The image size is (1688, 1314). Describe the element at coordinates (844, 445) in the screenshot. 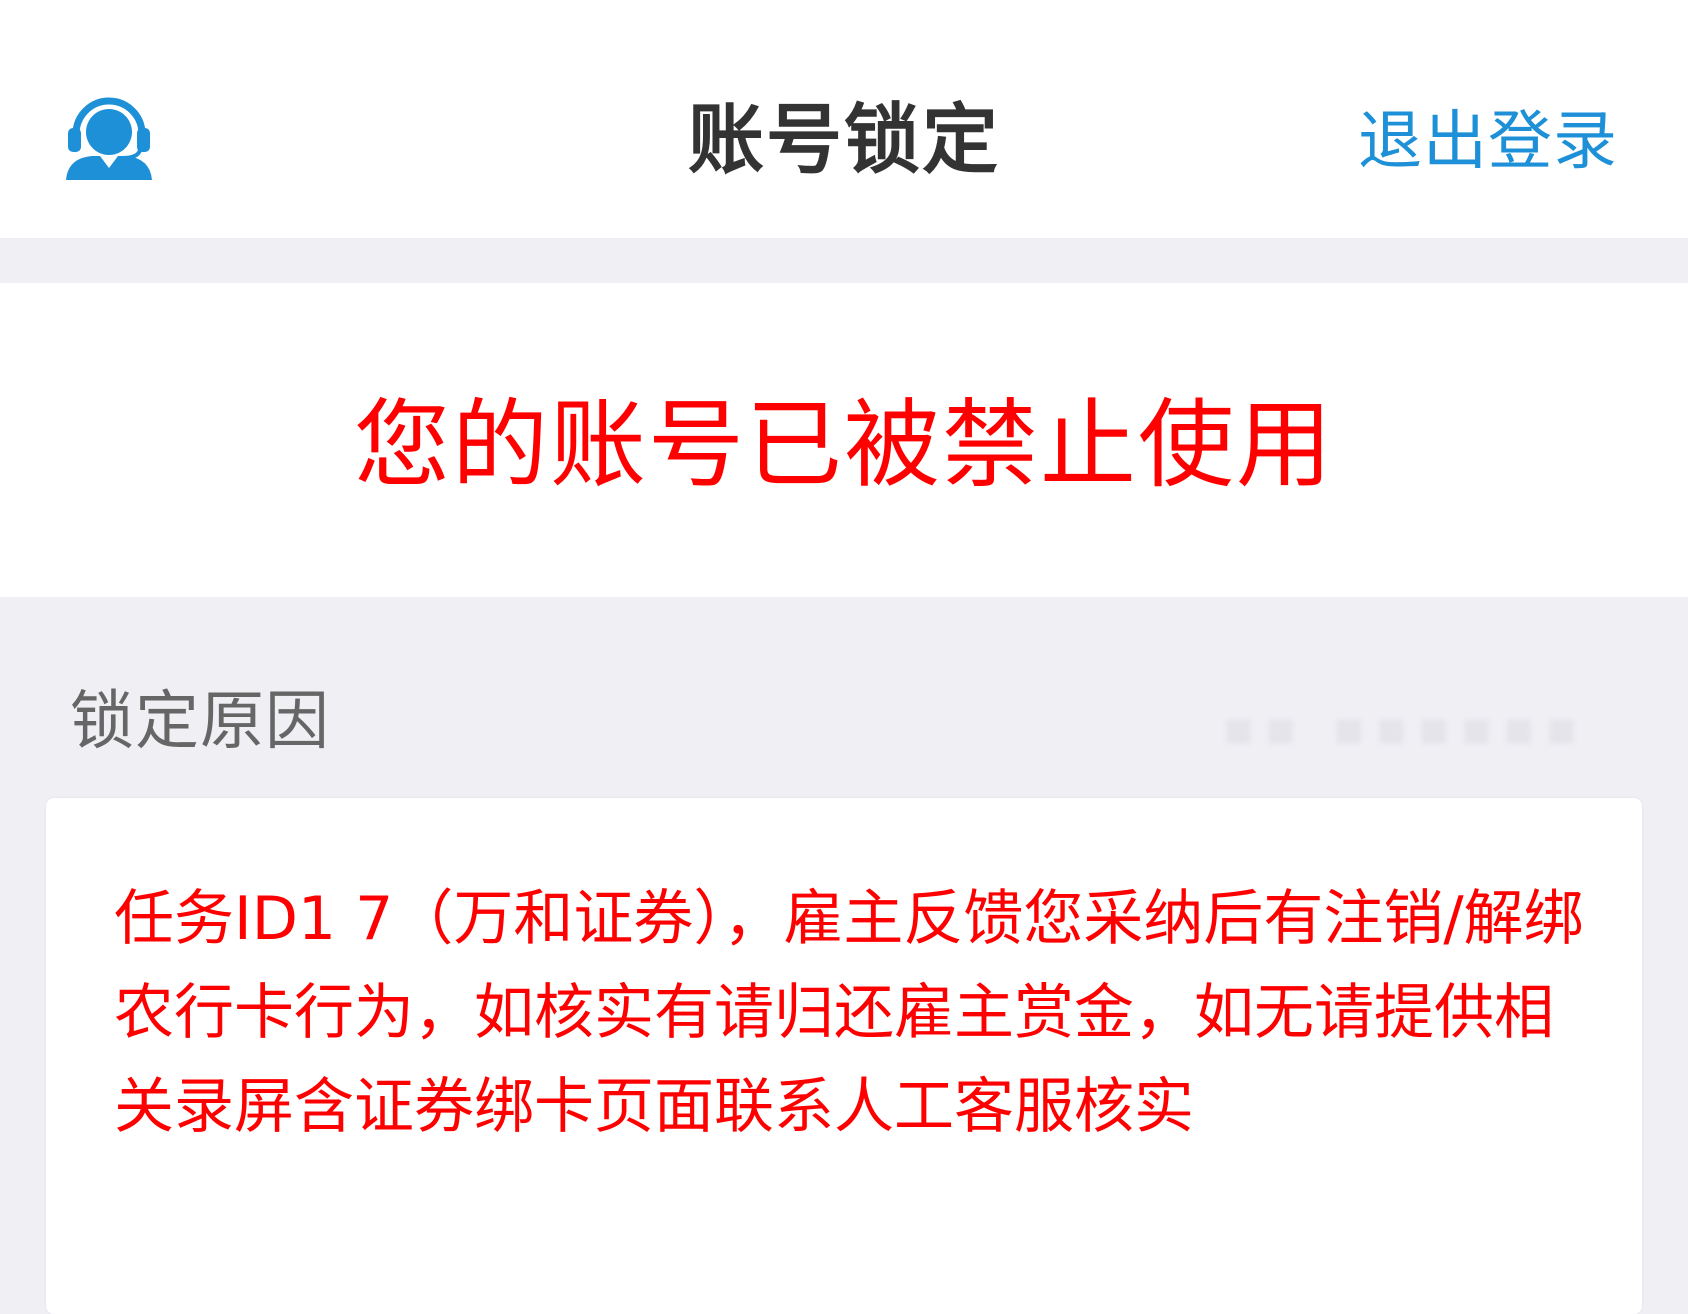

I see `ban-message: 您的账号已被禁止使用` at that location.